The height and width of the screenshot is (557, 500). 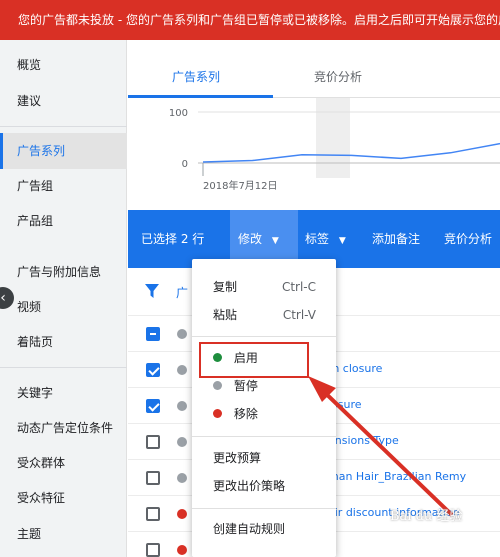 What do you see at coordinates (63, 101) in the screenshot?
I see `sidebar-item-recommendations: 建议` at bounding box center [63, 101].